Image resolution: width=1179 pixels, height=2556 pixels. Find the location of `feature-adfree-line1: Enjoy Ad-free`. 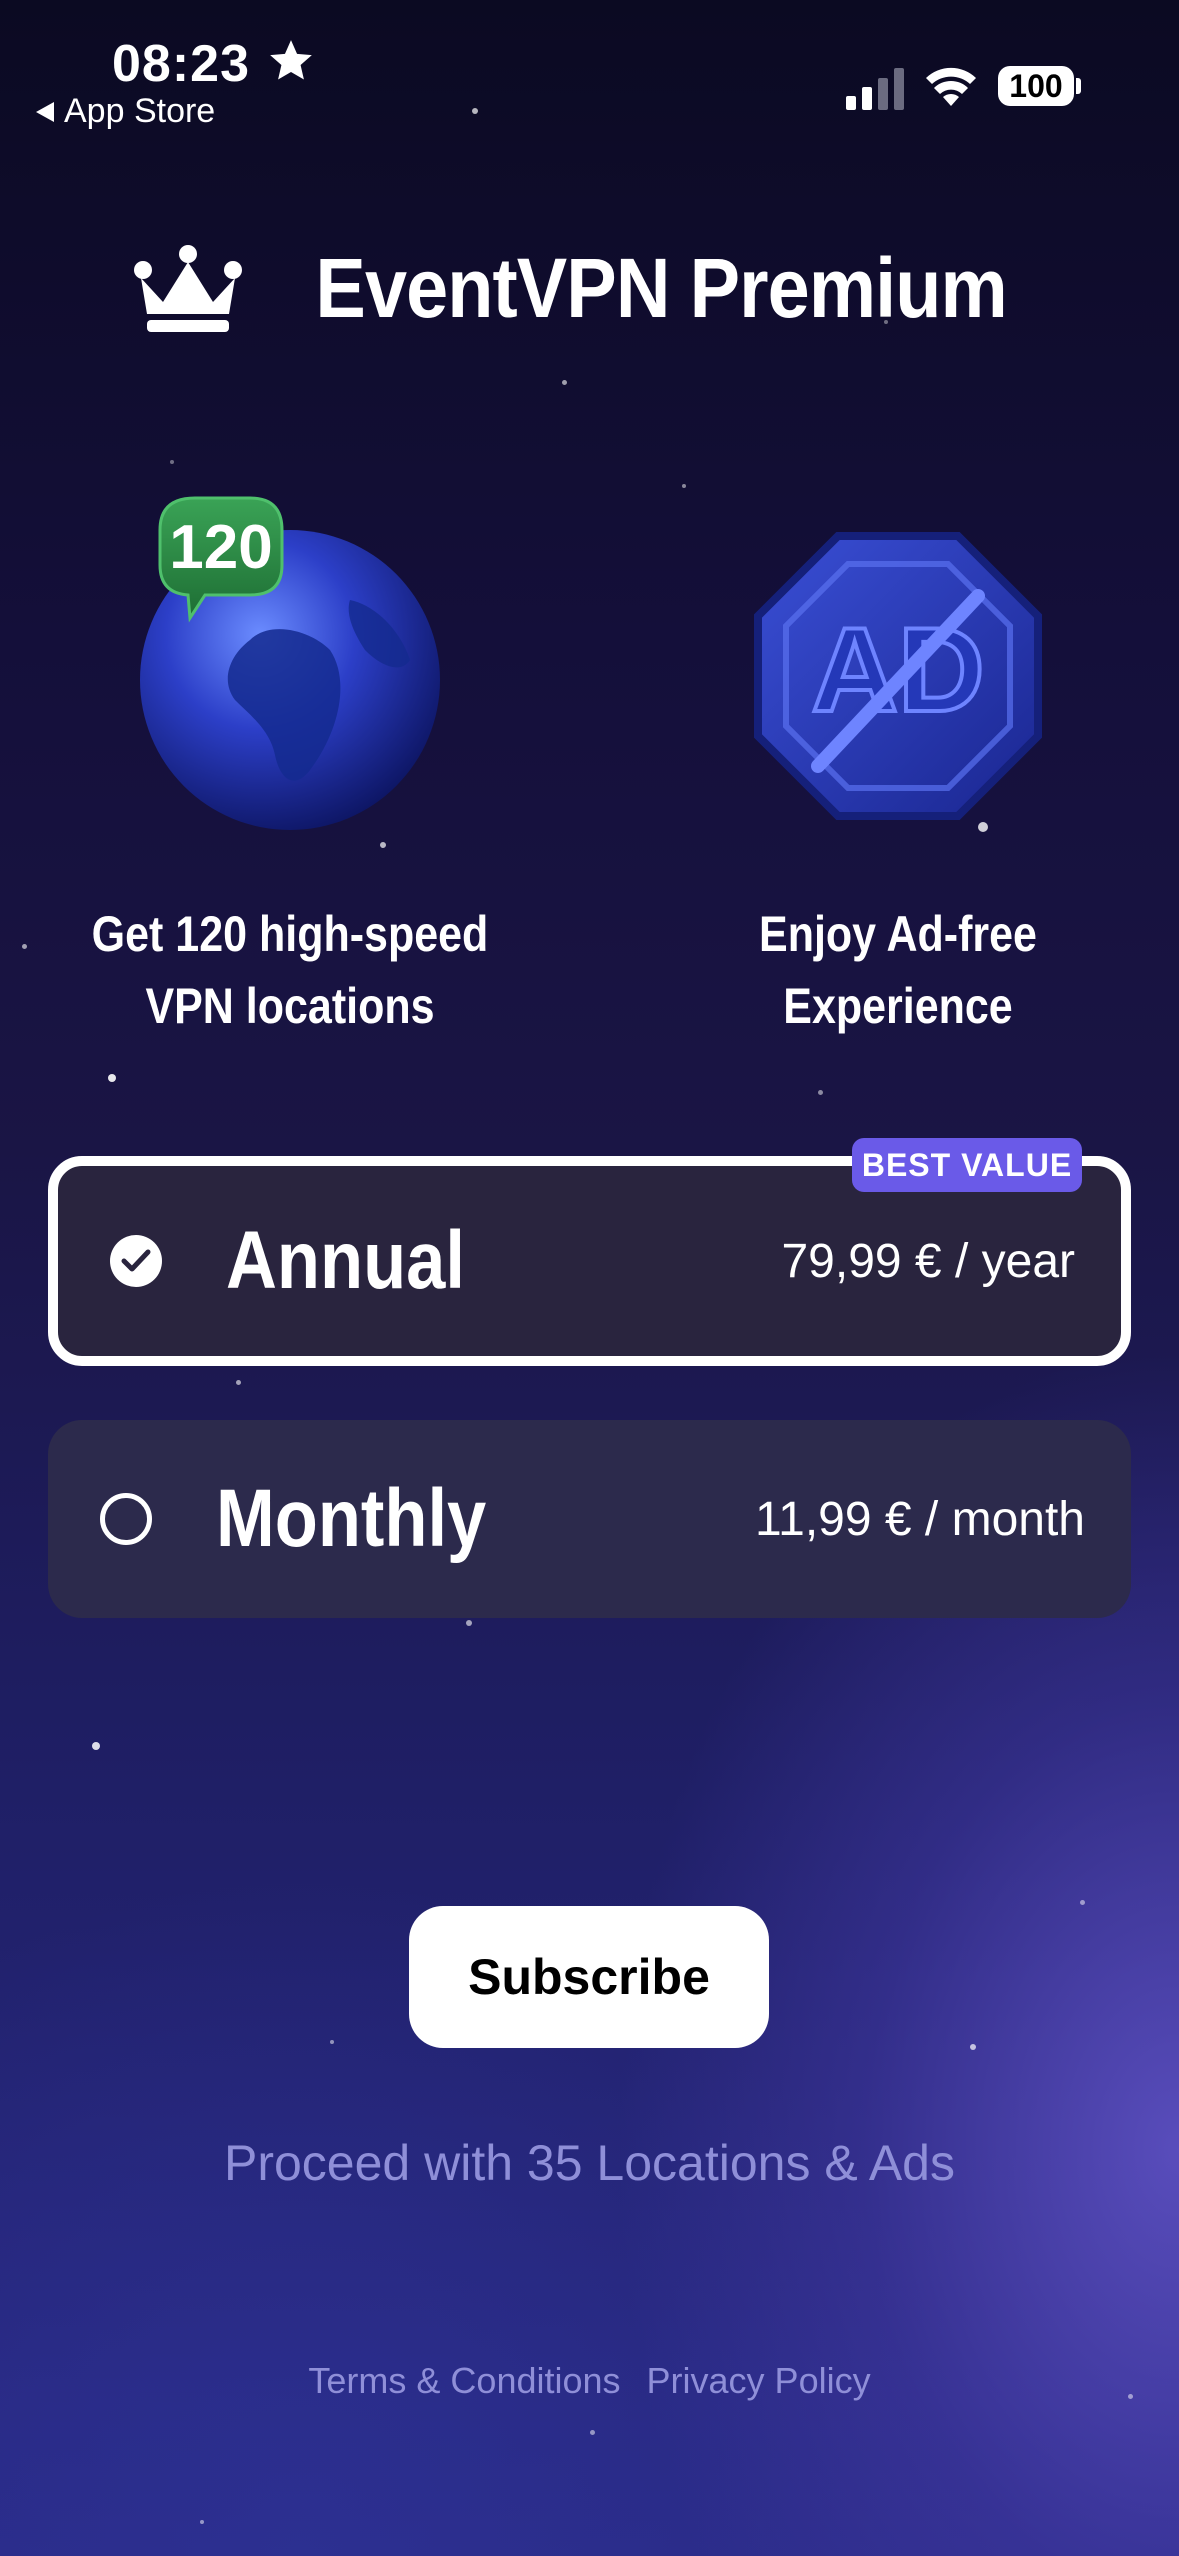

feature-adfree-line1: Enjoy Ad-free is located at coordinates (898, 934).